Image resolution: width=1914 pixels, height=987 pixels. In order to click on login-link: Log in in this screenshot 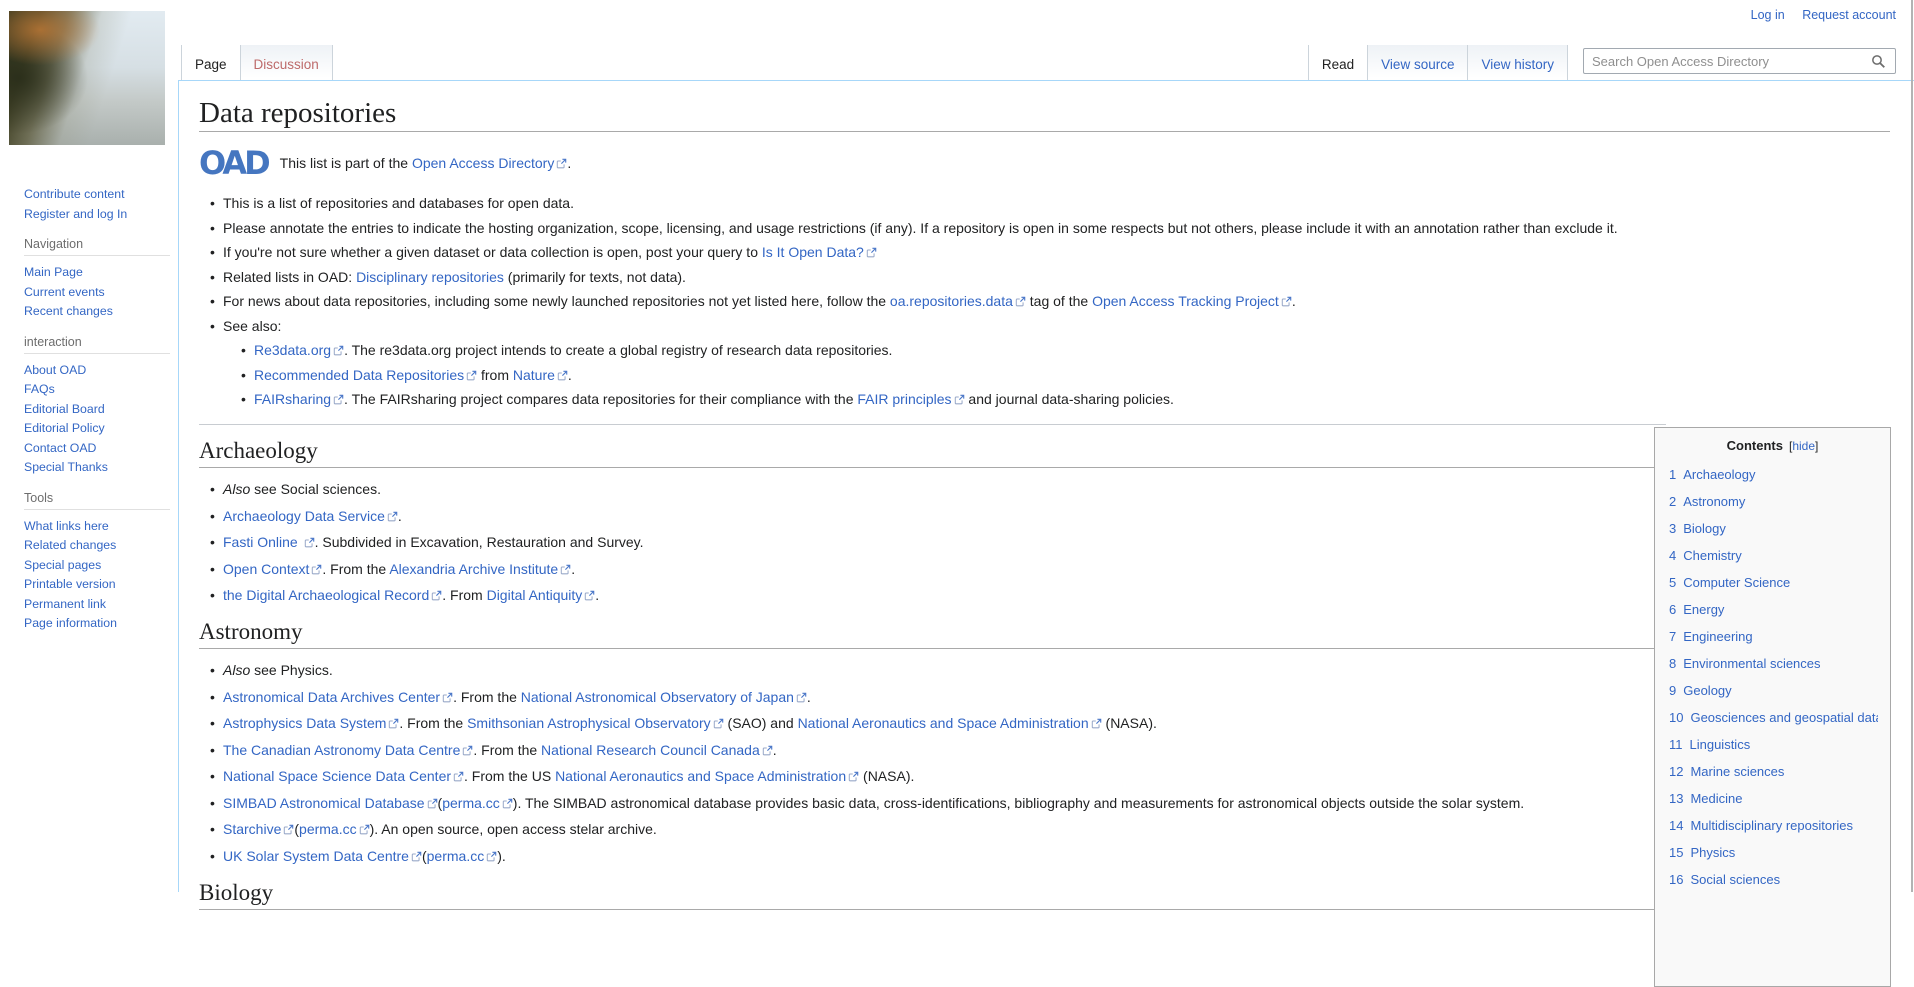, I will do `click(1768, 15)`.